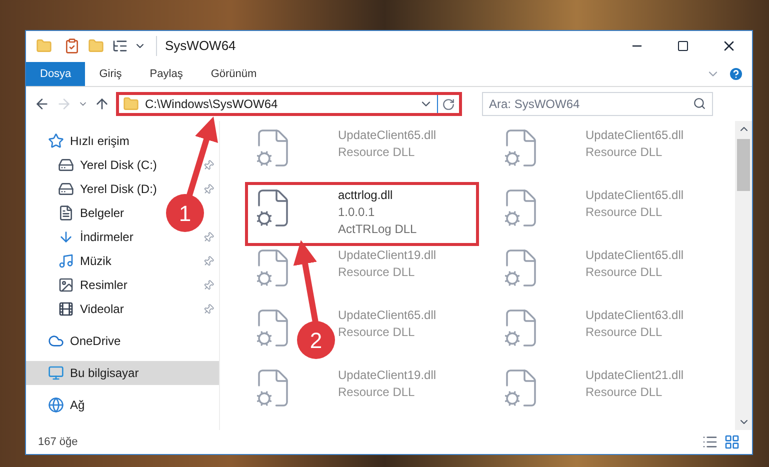 The width and height of the screenshot is (769, 467). I want to click on ribbon-tab: Paylaş, so click(166, 74).